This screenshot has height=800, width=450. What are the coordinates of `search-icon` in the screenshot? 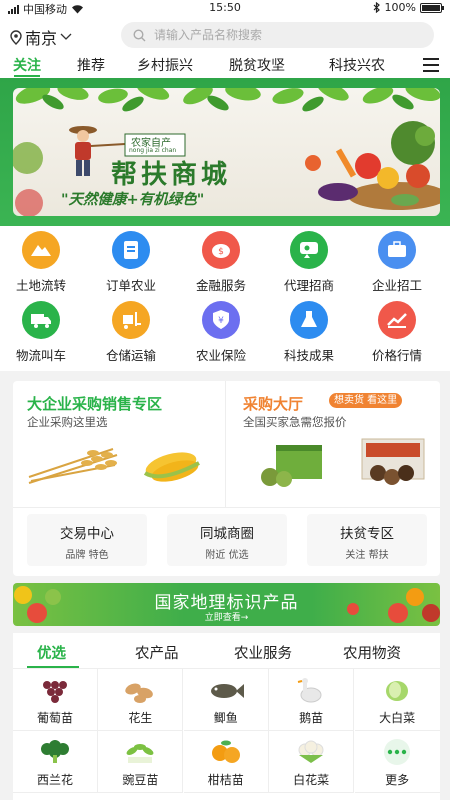 It's located at (139, 34).